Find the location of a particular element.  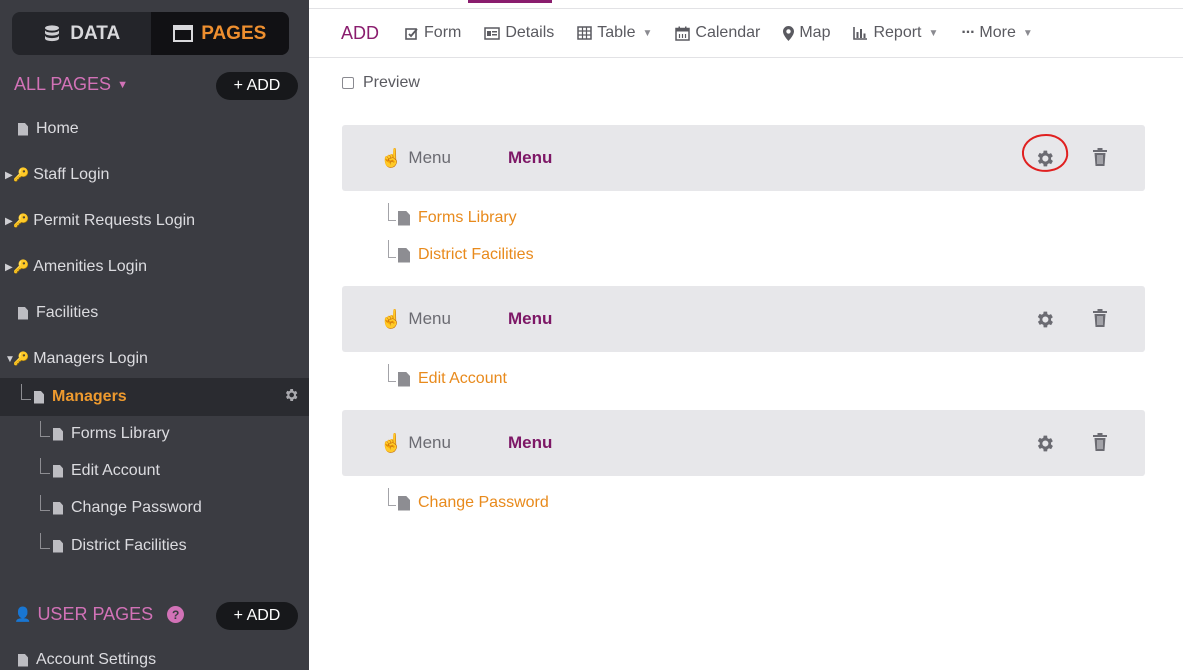

menu-link-item: Edit Account is located at coordinates (447, 379).